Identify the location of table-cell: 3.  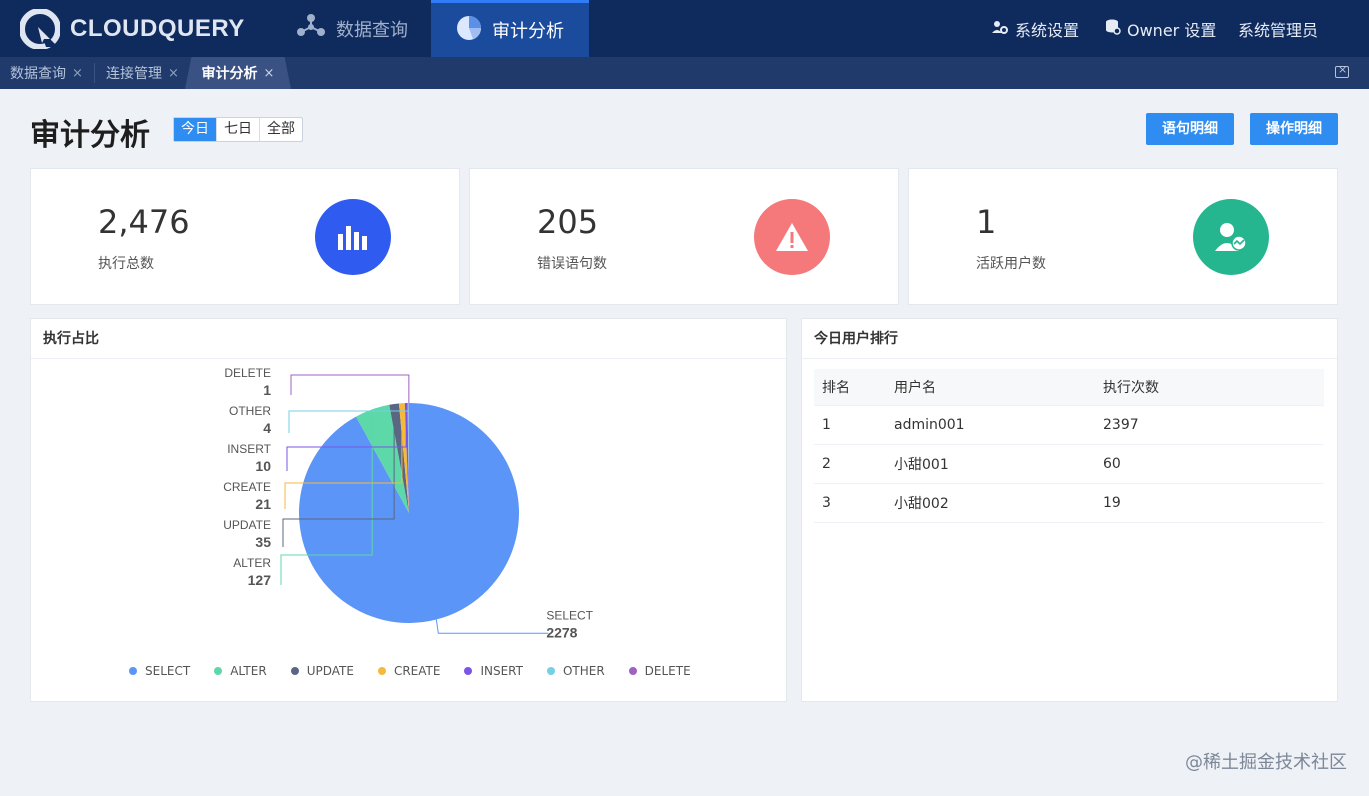
(826, 503).